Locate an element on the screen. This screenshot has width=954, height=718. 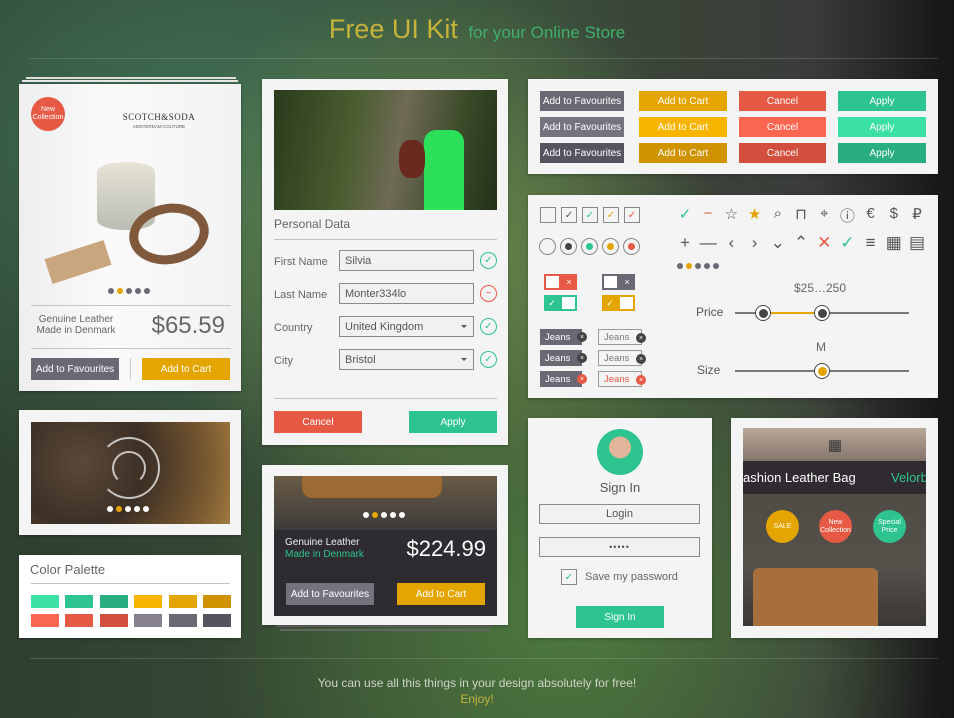
apply-button: Apply is located at coordinates (453, 422).